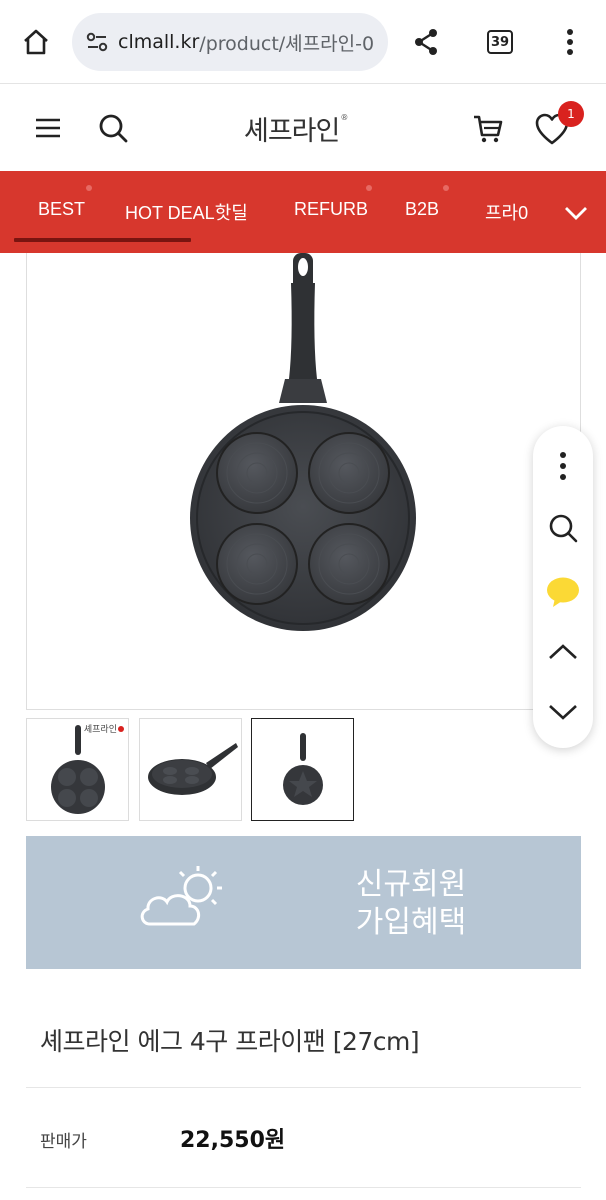 The height and width of the screenshot is (1200, 606). I want to click on wishlist-count-badge: 1, so click(571, 114).